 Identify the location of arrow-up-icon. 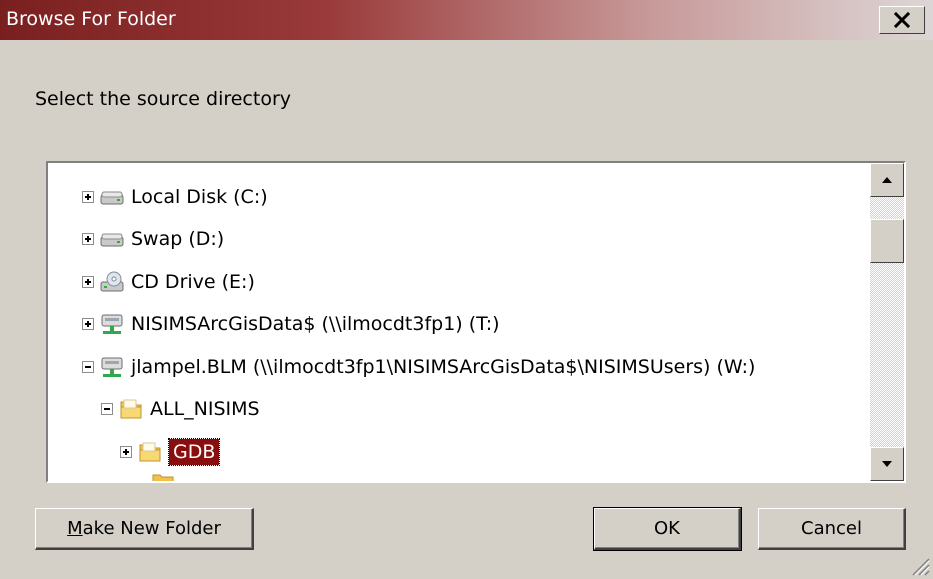
(887, 180).